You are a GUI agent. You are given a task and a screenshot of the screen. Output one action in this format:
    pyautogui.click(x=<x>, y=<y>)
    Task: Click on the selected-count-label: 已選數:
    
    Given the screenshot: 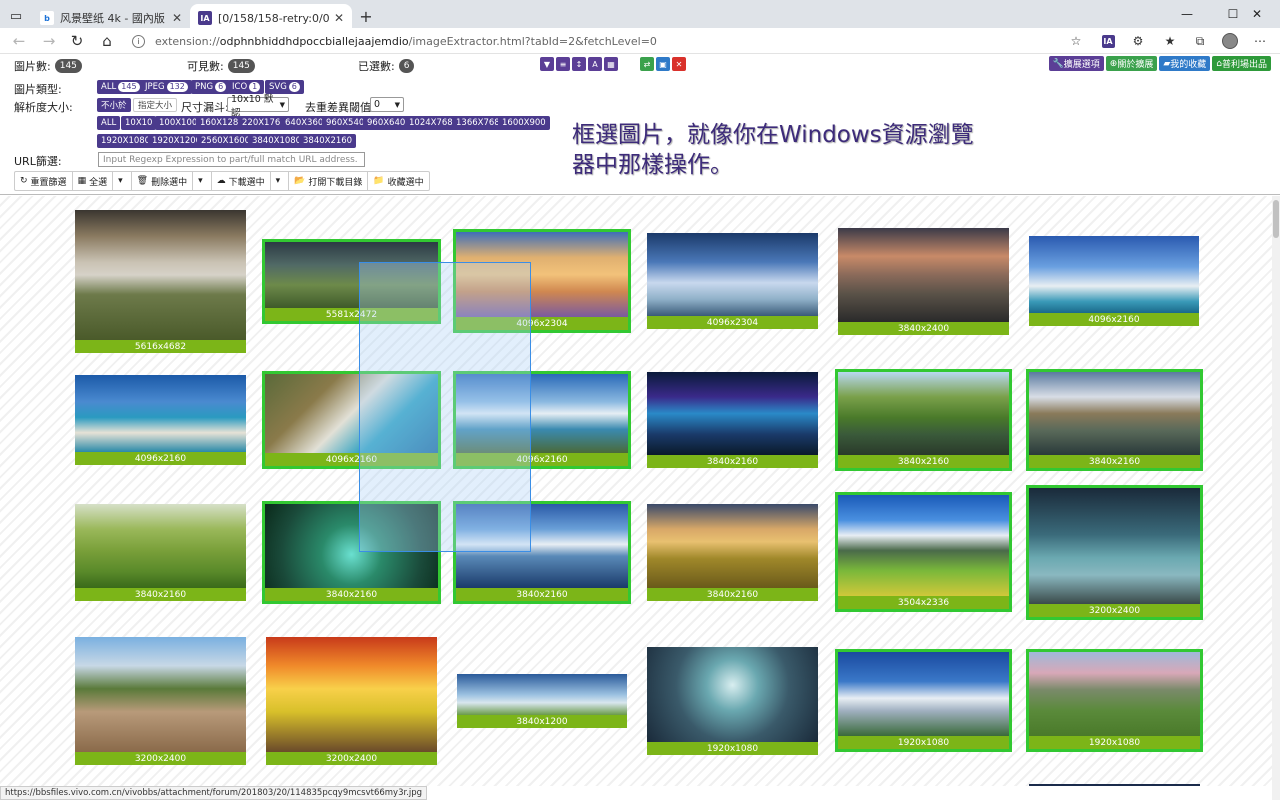 What is the action you would take?
    pyautogui.click(x=376, y=66)
    